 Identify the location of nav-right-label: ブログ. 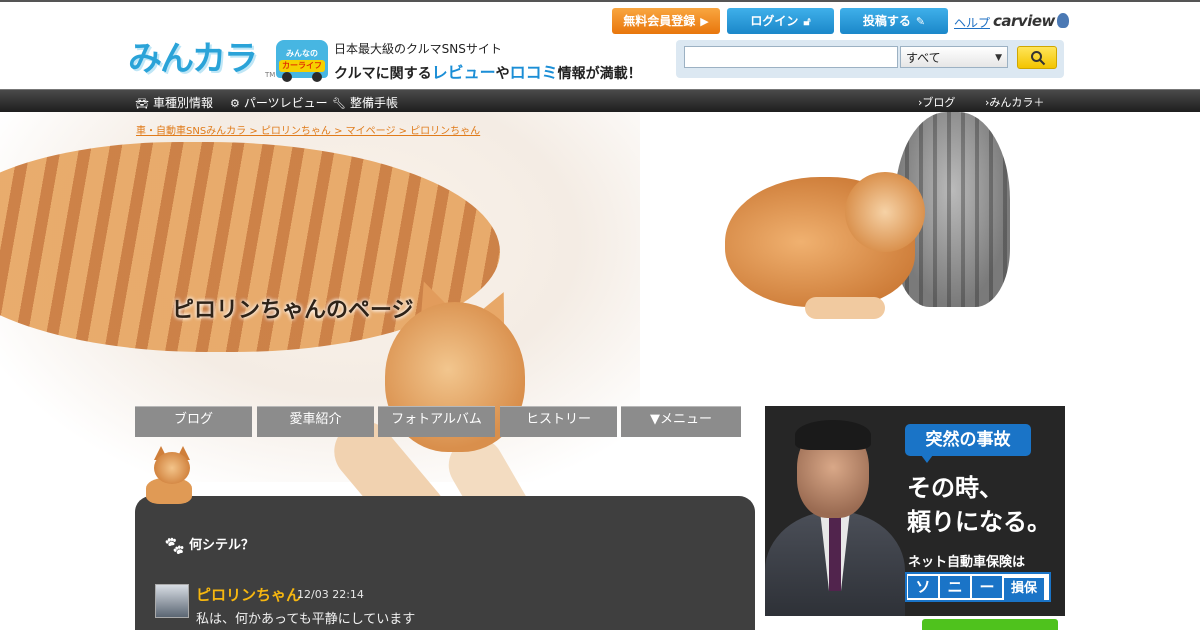
(939, 102).